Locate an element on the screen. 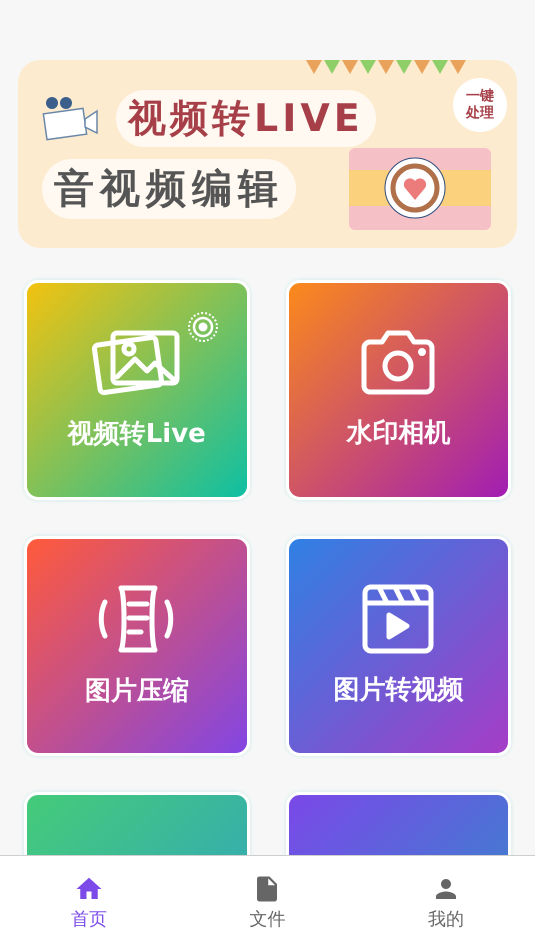 The height and width of the screenshot is (951, 535). movie-camera-icon is located at coordinates (71, 118).